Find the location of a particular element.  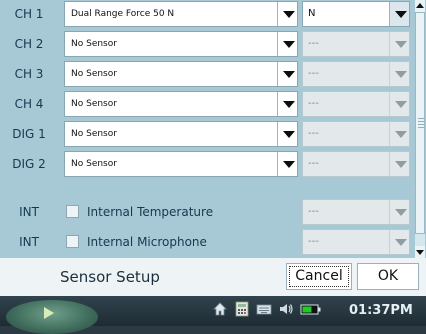

channel-label: CH 2 is located at coordinates (29, 44).